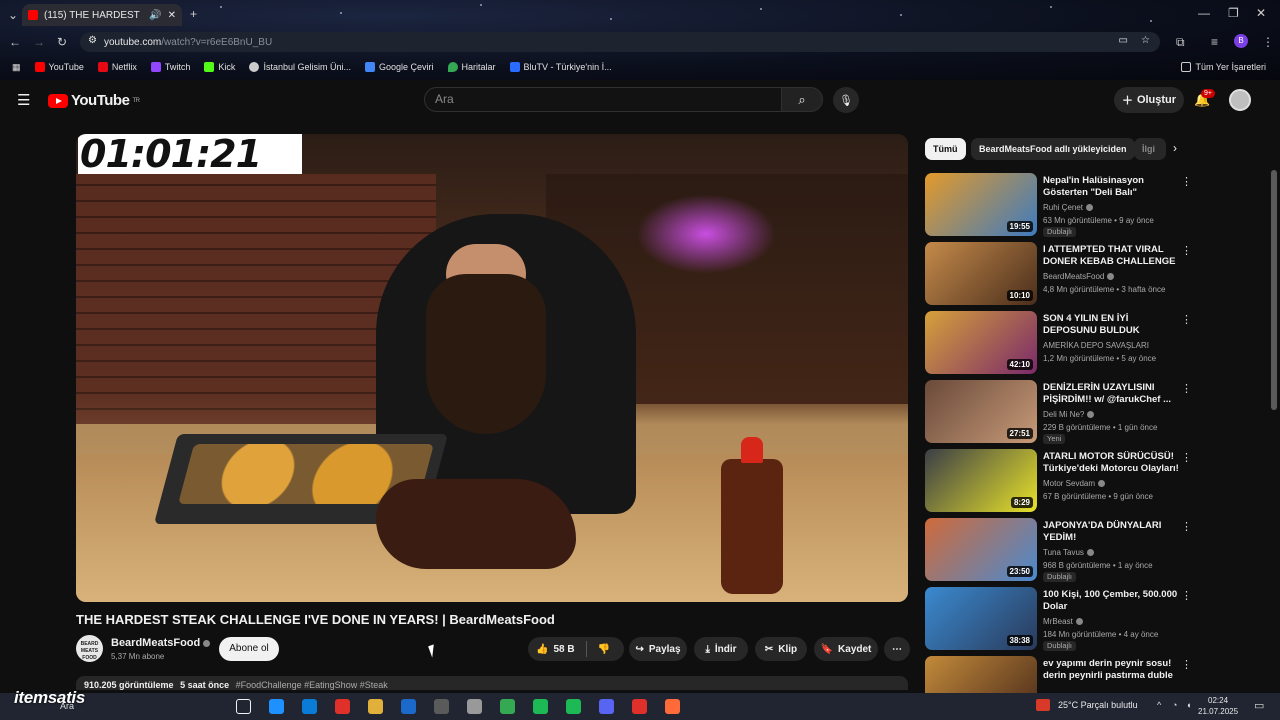 This screenshot has height=720, width=1280. I want to click on profile-icon: B, so click(1241, 41).